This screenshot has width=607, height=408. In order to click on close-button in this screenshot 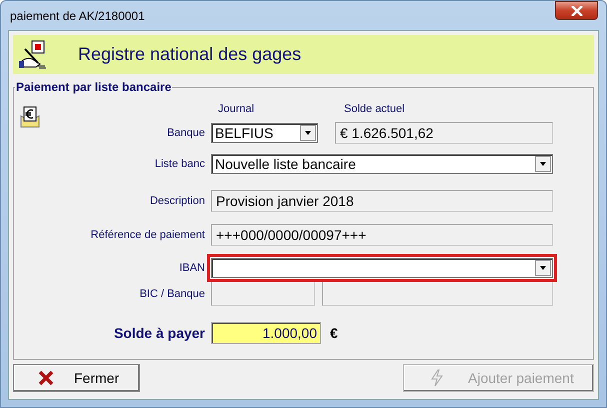, I will do `click(576, 10)`.